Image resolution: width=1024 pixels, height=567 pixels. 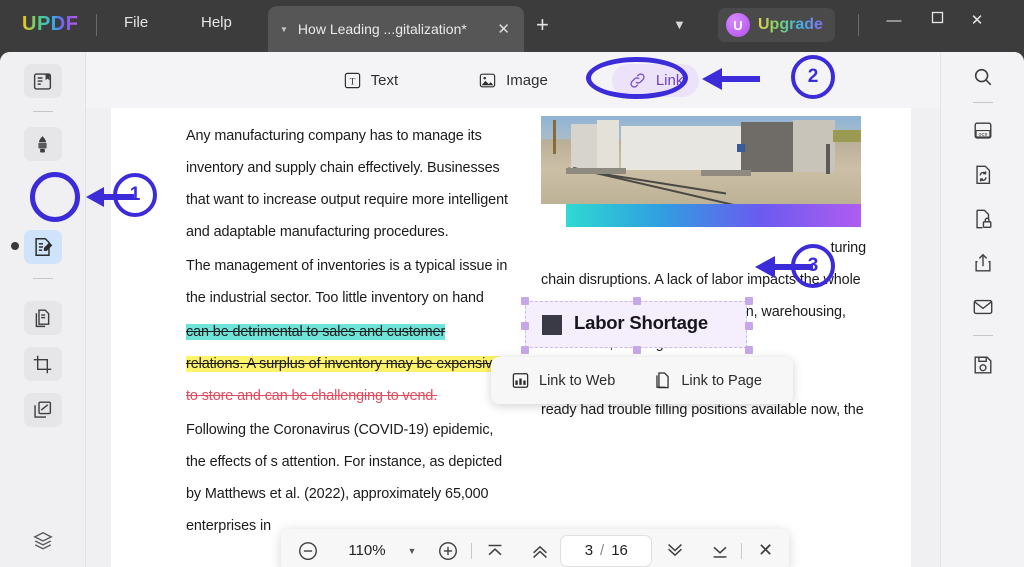 What do you see at coordinates (552, 325) in the screenshot?
I see `bullet-square-icon` at bounding box center [552, 325].